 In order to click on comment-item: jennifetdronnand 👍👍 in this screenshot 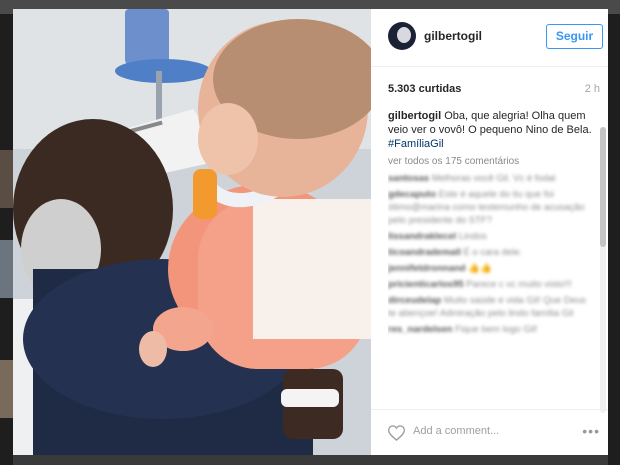, I will do `click(492, 268)`.